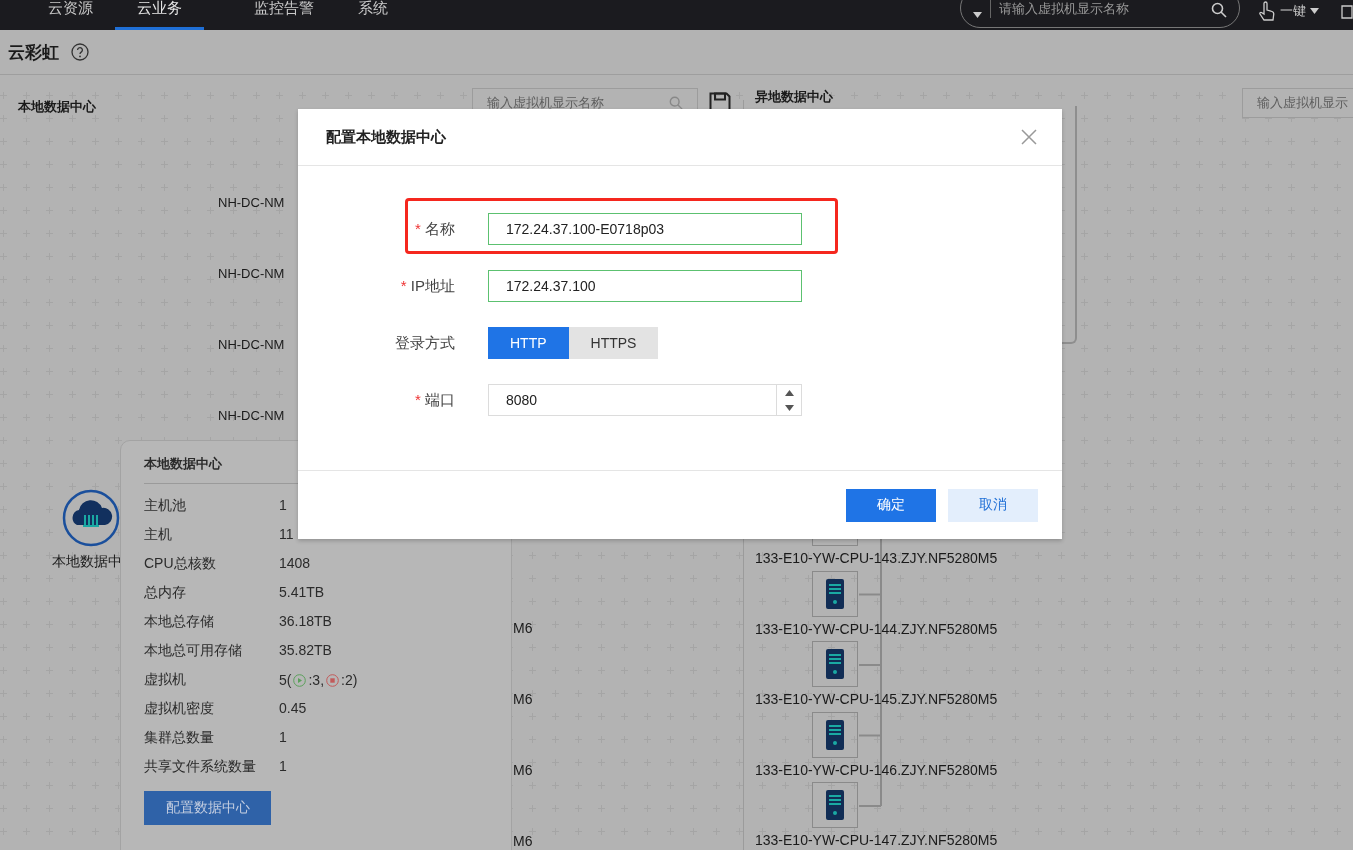  What do you see at coordinates (165, 680) in the screenshot?
I see `info-label: 虚拟机` at bounding box center [165, 680].